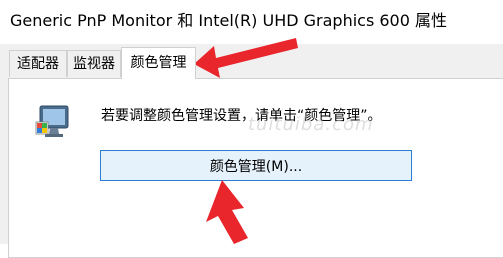  Describe the element at coordinates (52, 121) in the screenshot. I see `color-monitor-icon` at that location.